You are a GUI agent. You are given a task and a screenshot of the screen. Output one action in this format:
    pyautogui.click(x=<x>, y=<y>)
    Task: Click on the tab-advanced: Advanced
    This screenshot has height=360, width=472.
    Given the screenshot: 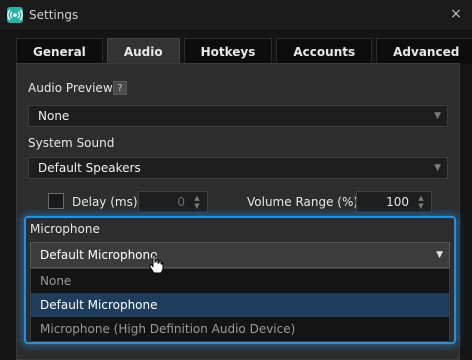 What is the action you would take?
    pyautogui.click(x=424, y=51)
    